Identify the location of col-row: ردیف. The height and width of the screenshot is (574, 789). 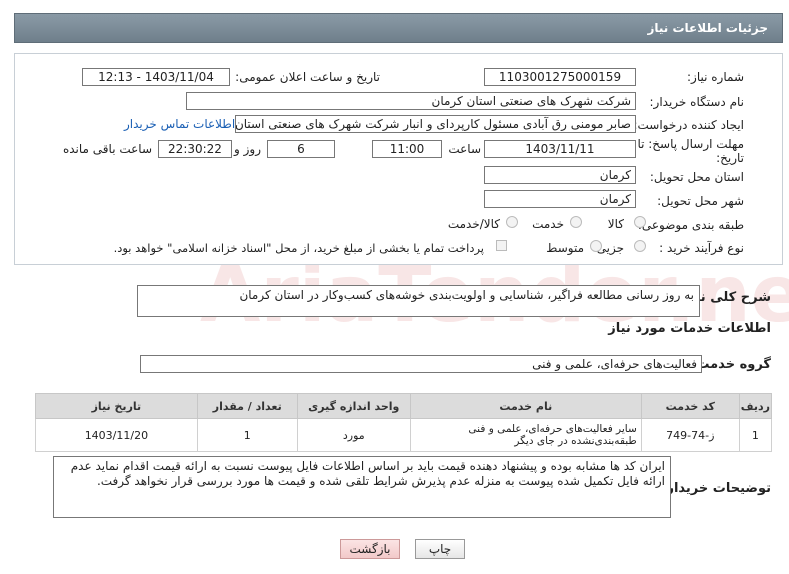
(755, 406).